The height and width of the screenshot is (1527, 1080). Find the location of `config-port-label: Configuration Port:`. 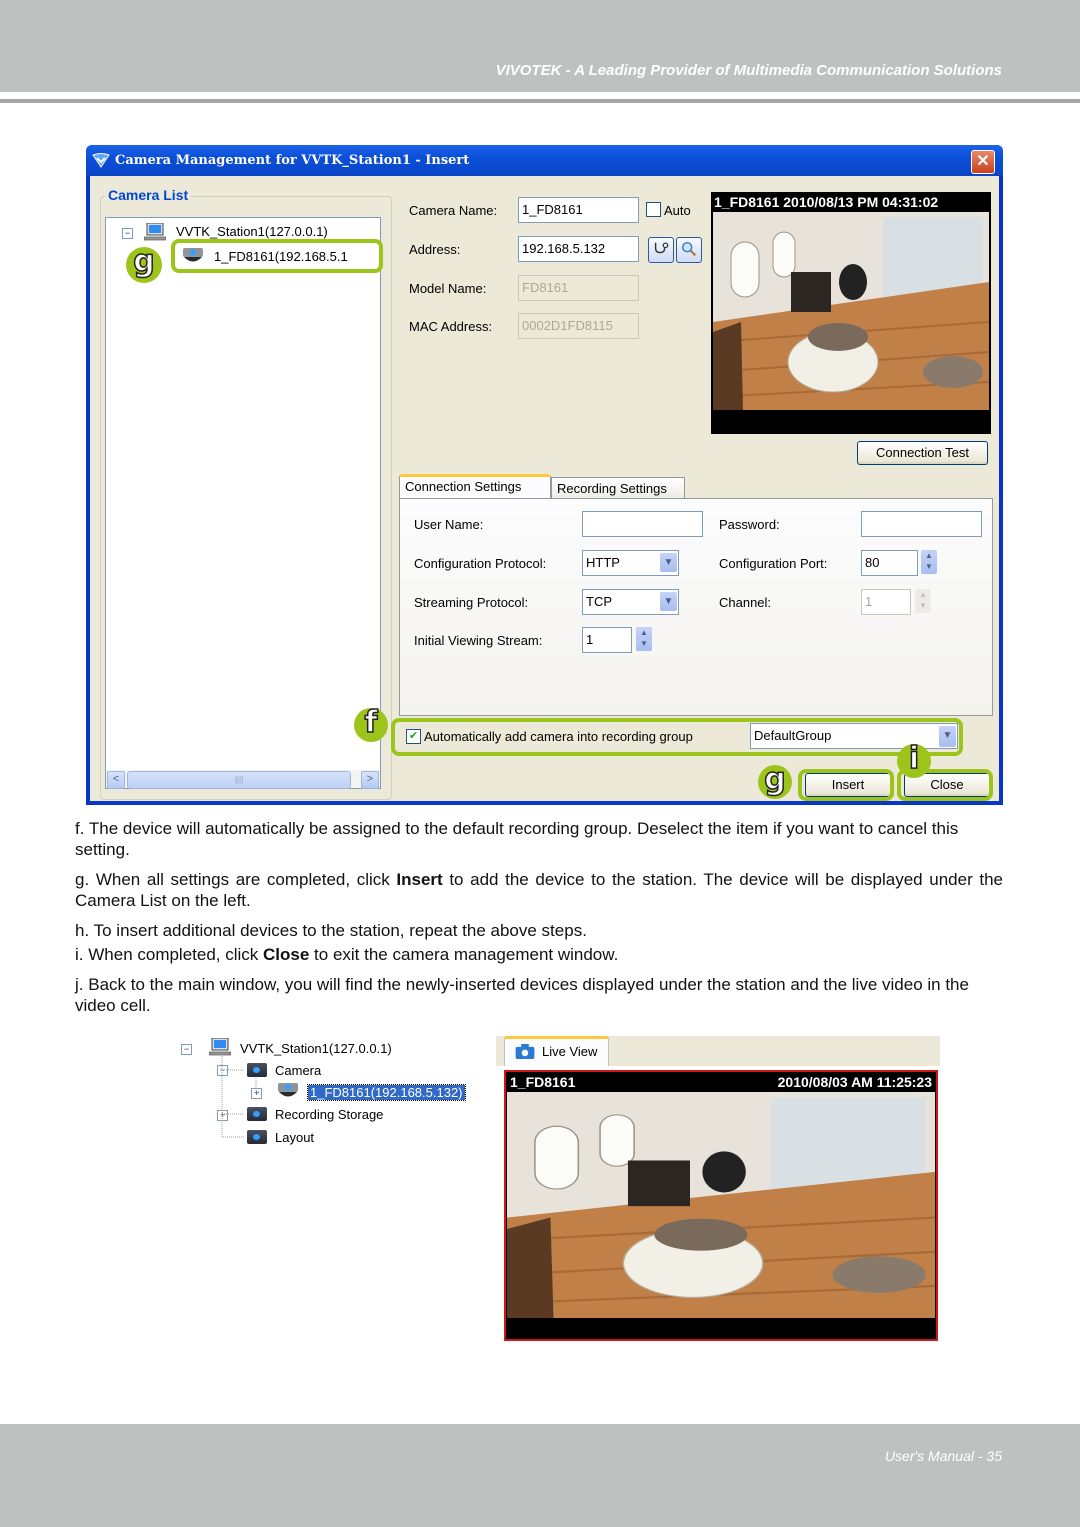

config-port-label: Configuration Port: is located at coordinates (773, 563).